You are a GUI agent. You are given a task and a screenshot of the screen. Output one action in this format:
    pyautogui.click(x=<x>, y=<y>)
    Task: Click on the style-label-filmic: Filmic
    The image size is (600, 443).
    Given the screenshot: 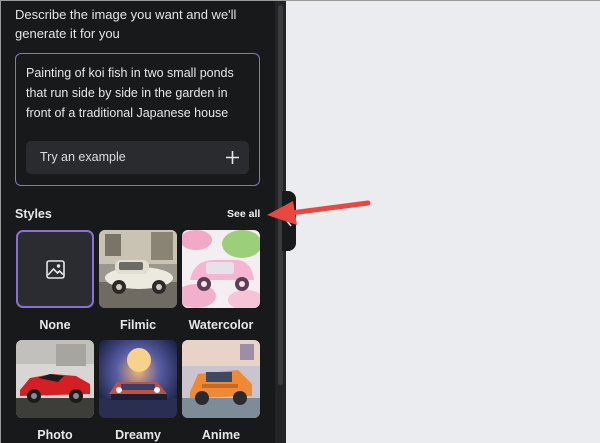 What is the action you would take?
    pyautogui.click(x=138, y=325)
    